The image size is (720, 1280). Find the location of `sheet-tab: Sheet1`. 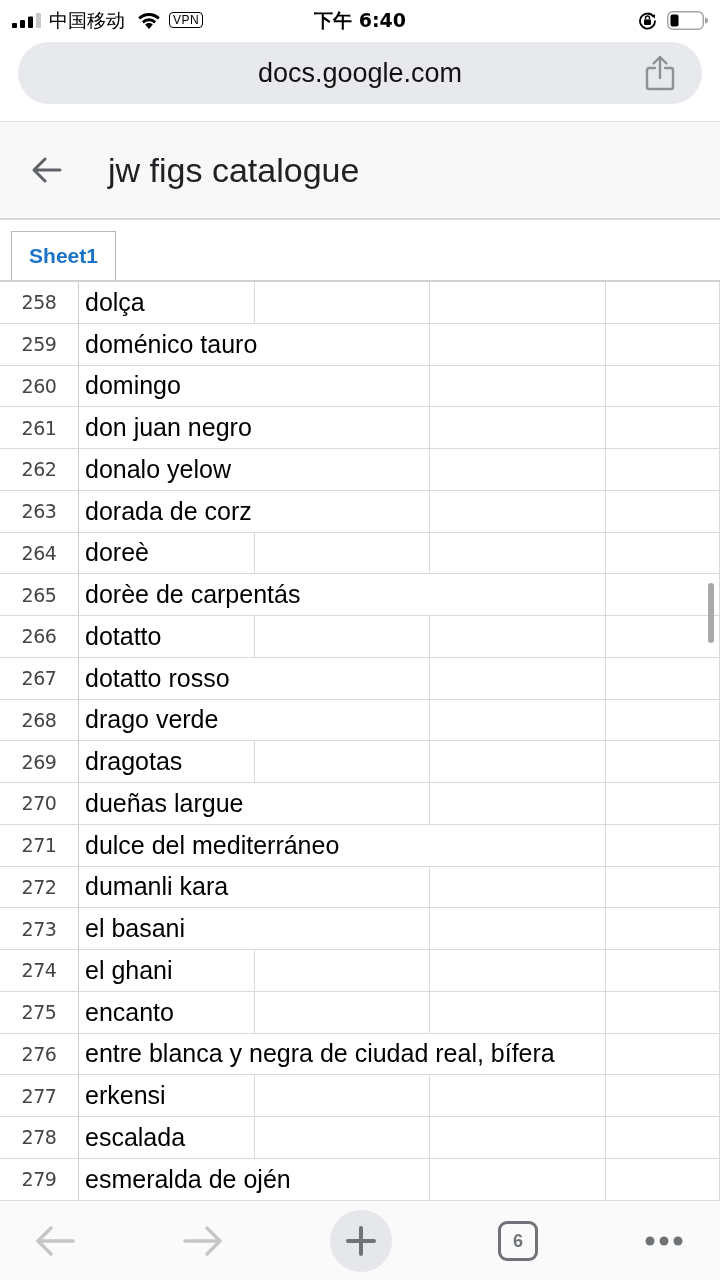

sheet-tab: Sheet1 is located at coordinates (63, 255).